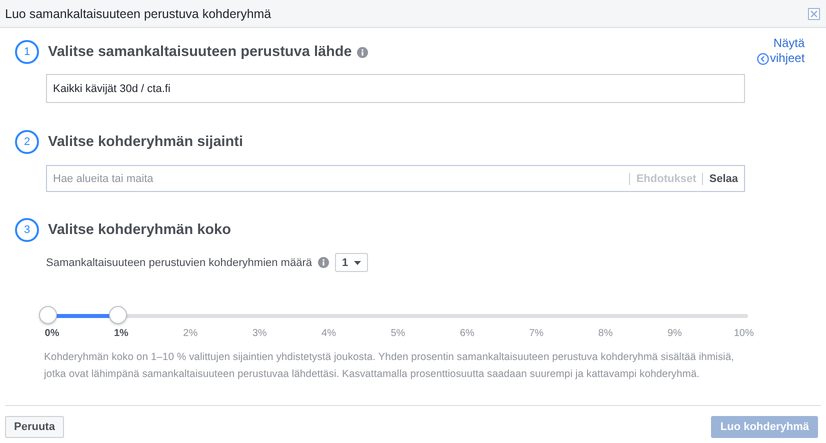 The width and height of the screenshot is (826, 443). What do you see at coordinates (179, 262) in the screenshot?
I see `count-label: Samankaltaisuuteen perustuvien kohderyhmien määrä` at bounding box center [179, 262].